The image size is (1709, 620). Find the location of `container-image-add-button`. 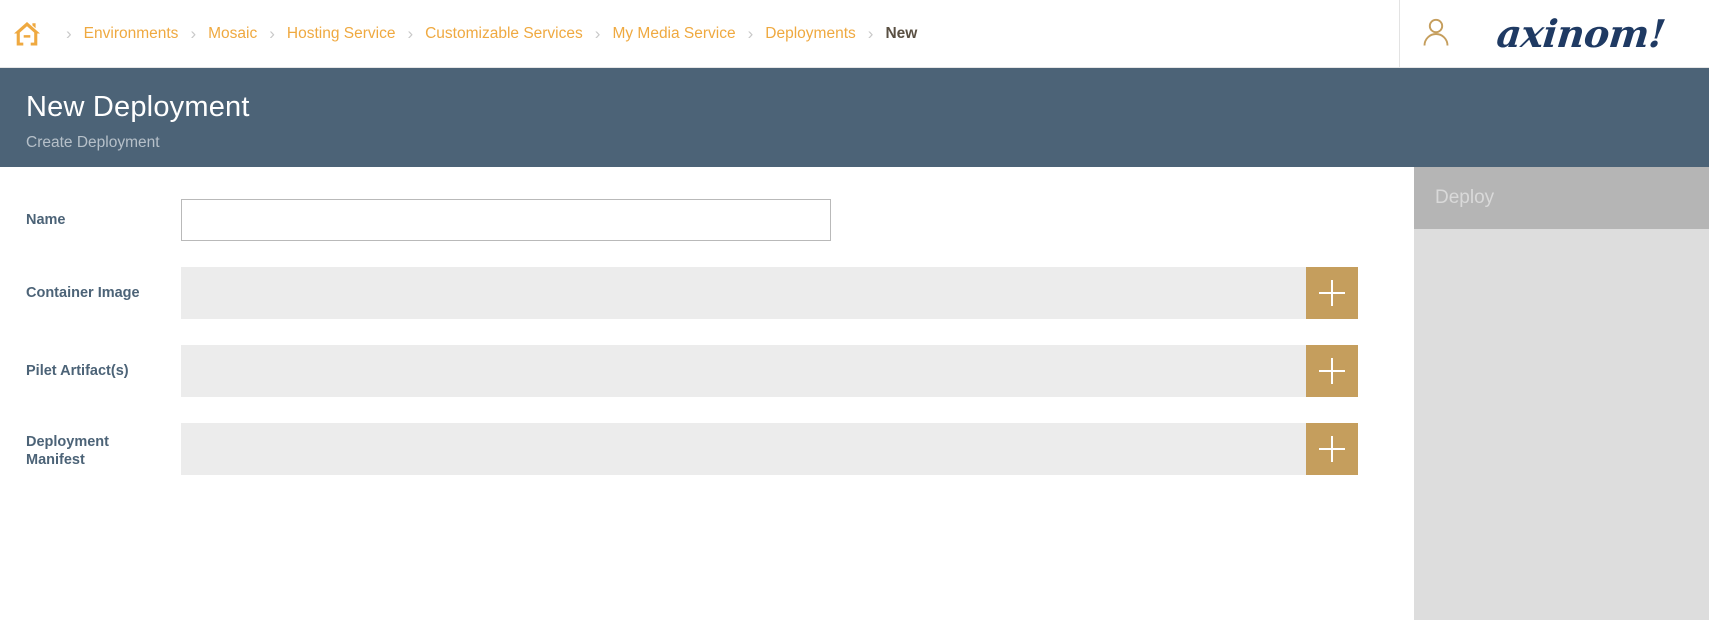

container-image-add-button is located at coordinates (1332, 293).